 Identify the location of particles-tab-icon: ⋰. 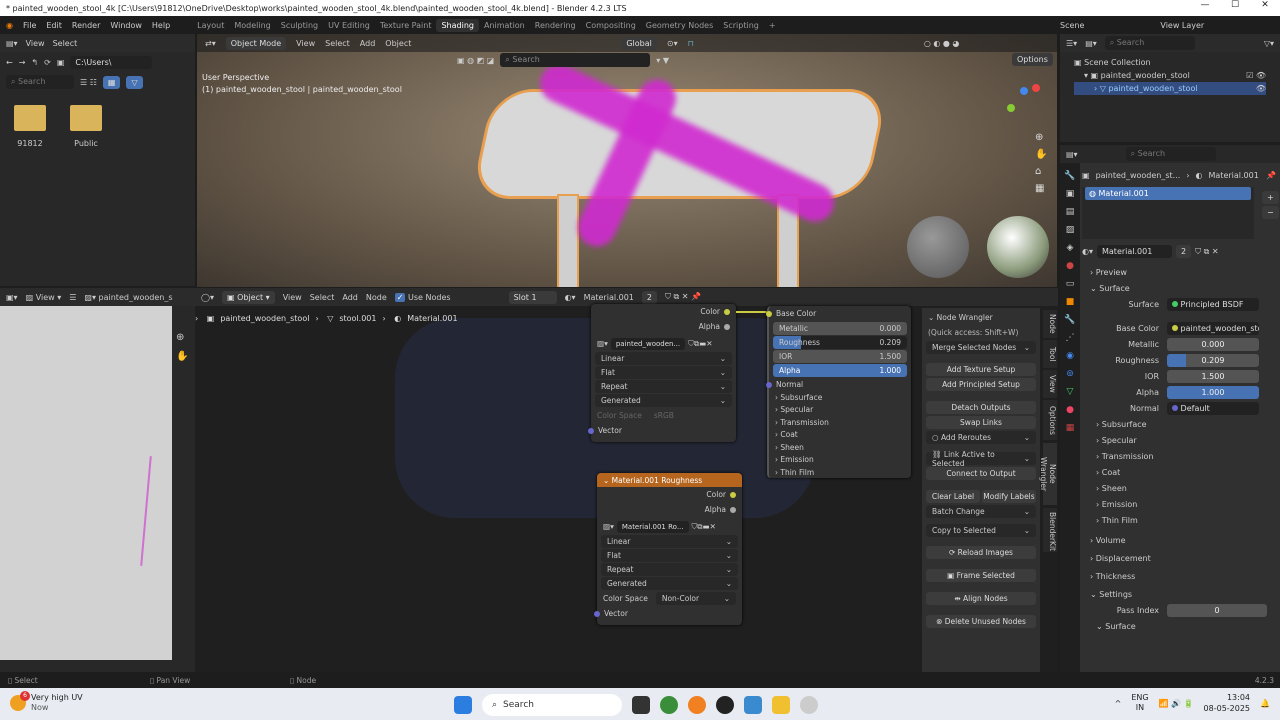
(1070, 338).